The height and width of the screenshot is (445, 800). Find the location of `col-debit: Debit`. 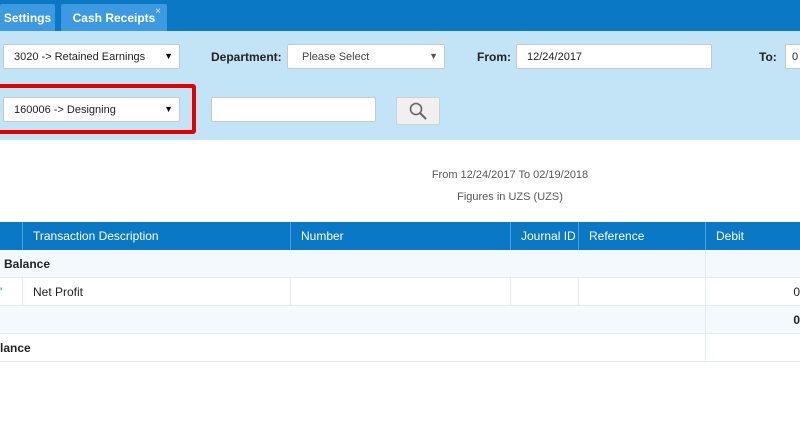

col-debit: Debit is located at coordinates (752, 236).